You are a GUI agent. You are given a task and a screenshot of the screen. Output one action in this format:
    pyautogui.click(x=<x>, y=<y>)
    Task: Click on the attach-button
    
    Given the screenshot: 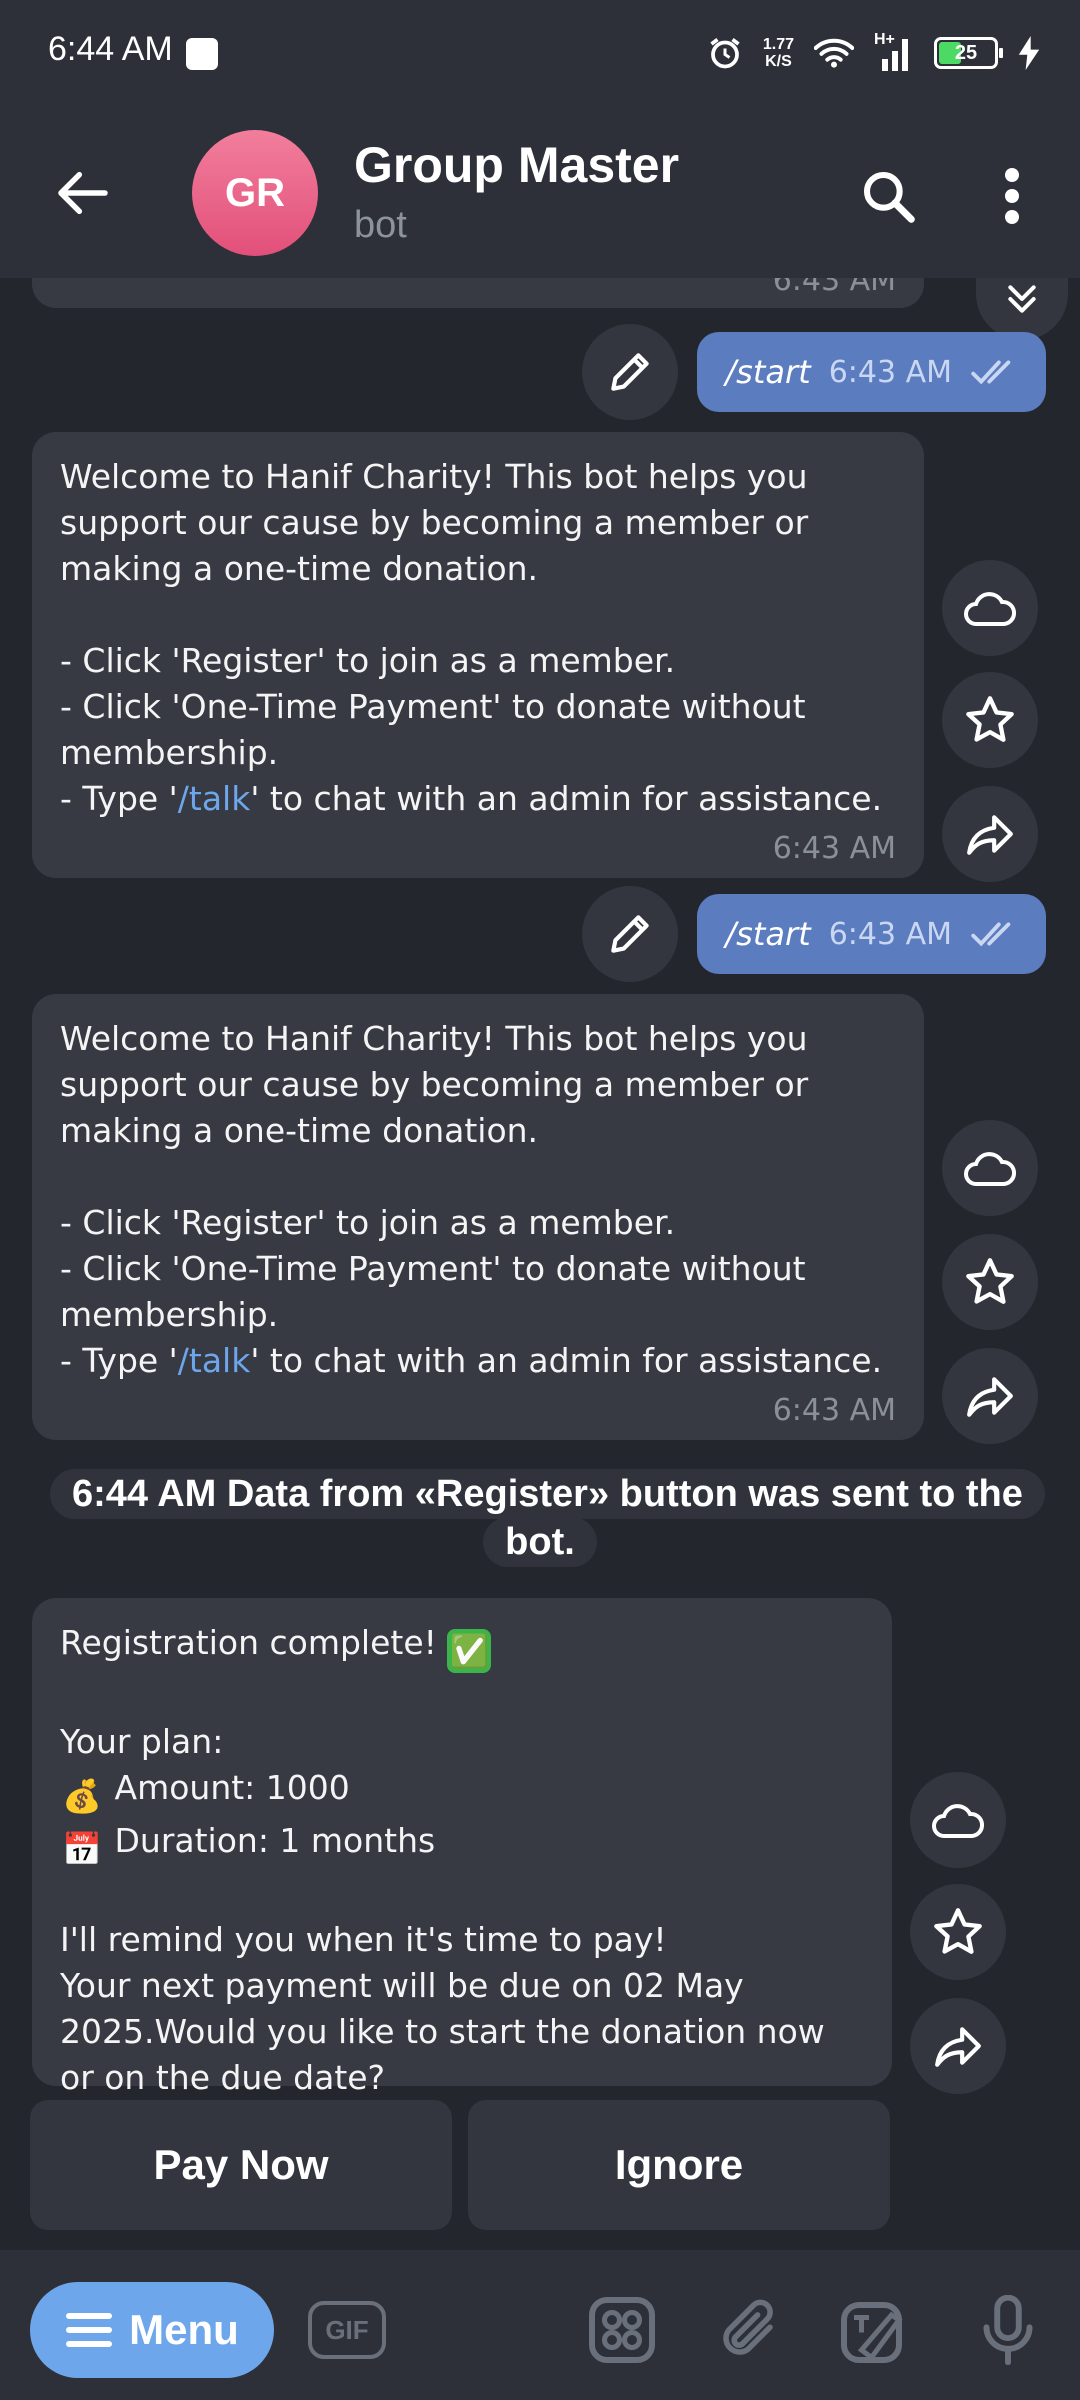 What is the action you would take?
    pyautogui.click(x=748, y=2330)
    